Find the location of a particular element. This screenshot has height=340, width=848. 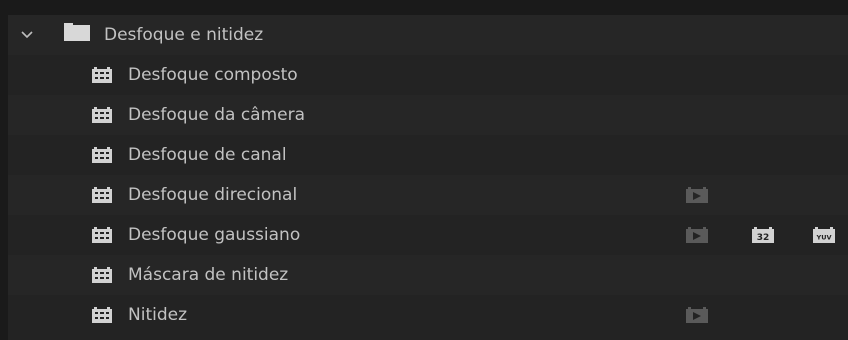

effect-label: Desfoque da câmera is located at coordinates (217, 115).